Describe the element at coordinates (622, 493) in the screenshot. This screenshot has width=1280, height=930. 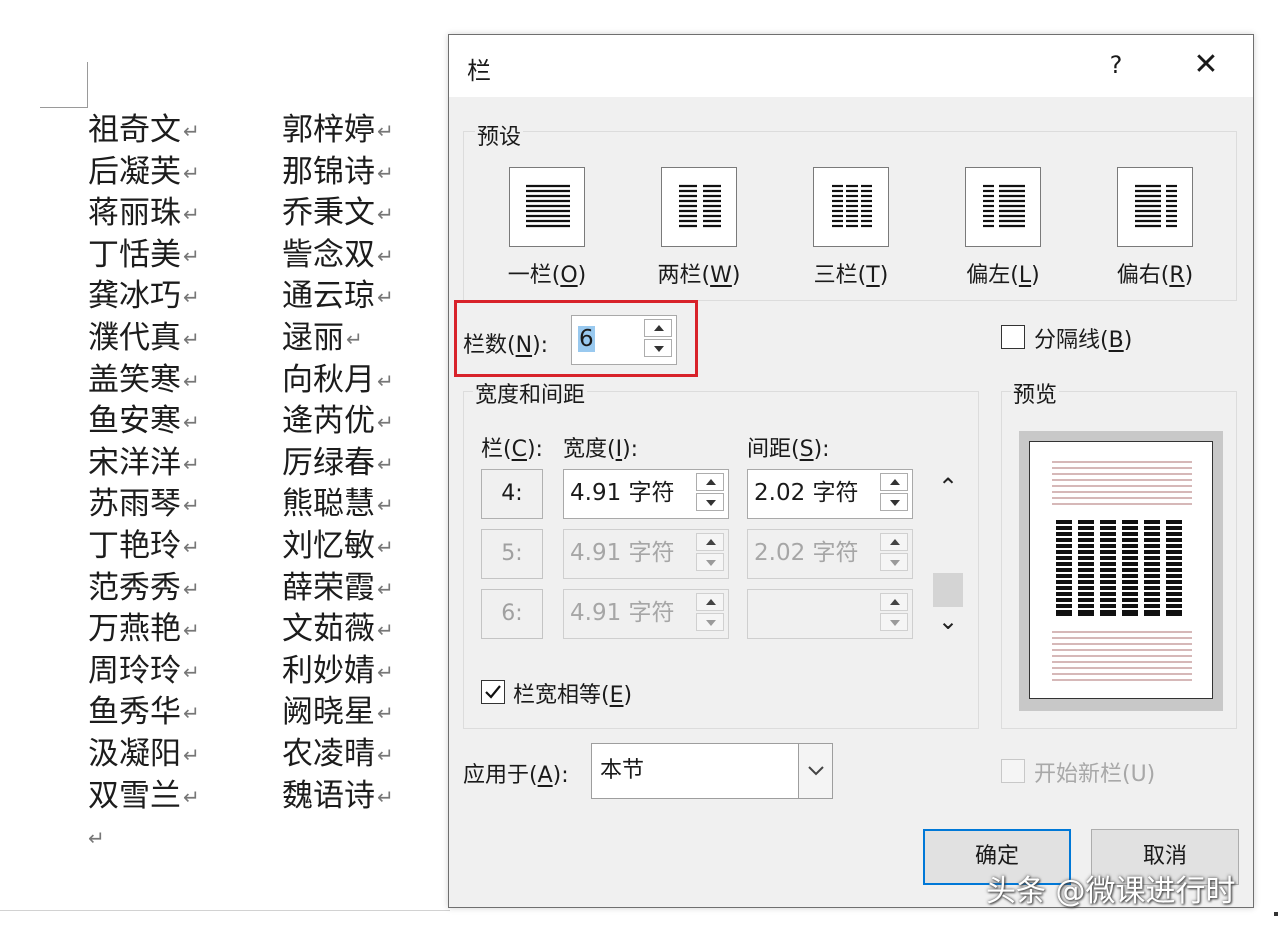
I see `width-value-4: 4.91 字符` at that location.